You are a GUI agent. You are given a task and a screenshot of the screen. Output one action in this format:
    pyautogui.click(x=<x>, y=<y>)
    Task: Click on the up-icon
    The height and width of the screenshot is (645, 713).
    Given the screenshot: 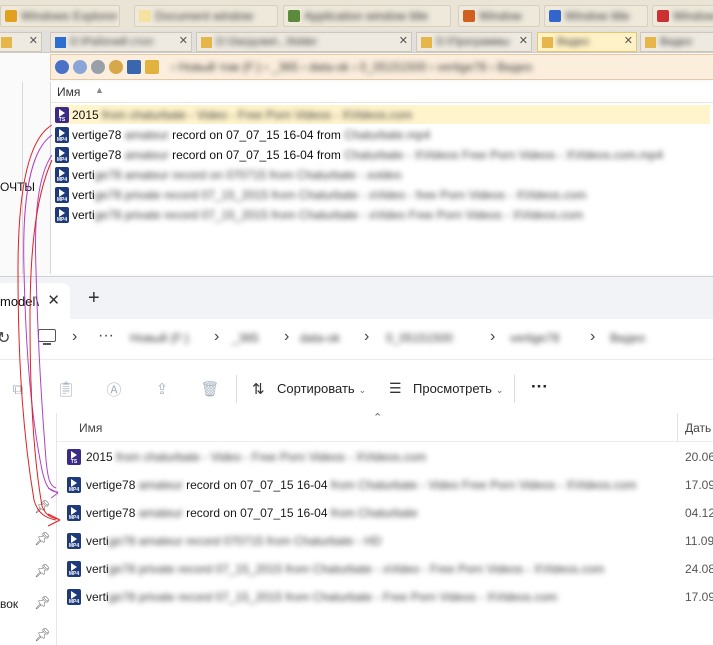 What is the action you would take?
    pyautogui.click(x=98, y=67)
    